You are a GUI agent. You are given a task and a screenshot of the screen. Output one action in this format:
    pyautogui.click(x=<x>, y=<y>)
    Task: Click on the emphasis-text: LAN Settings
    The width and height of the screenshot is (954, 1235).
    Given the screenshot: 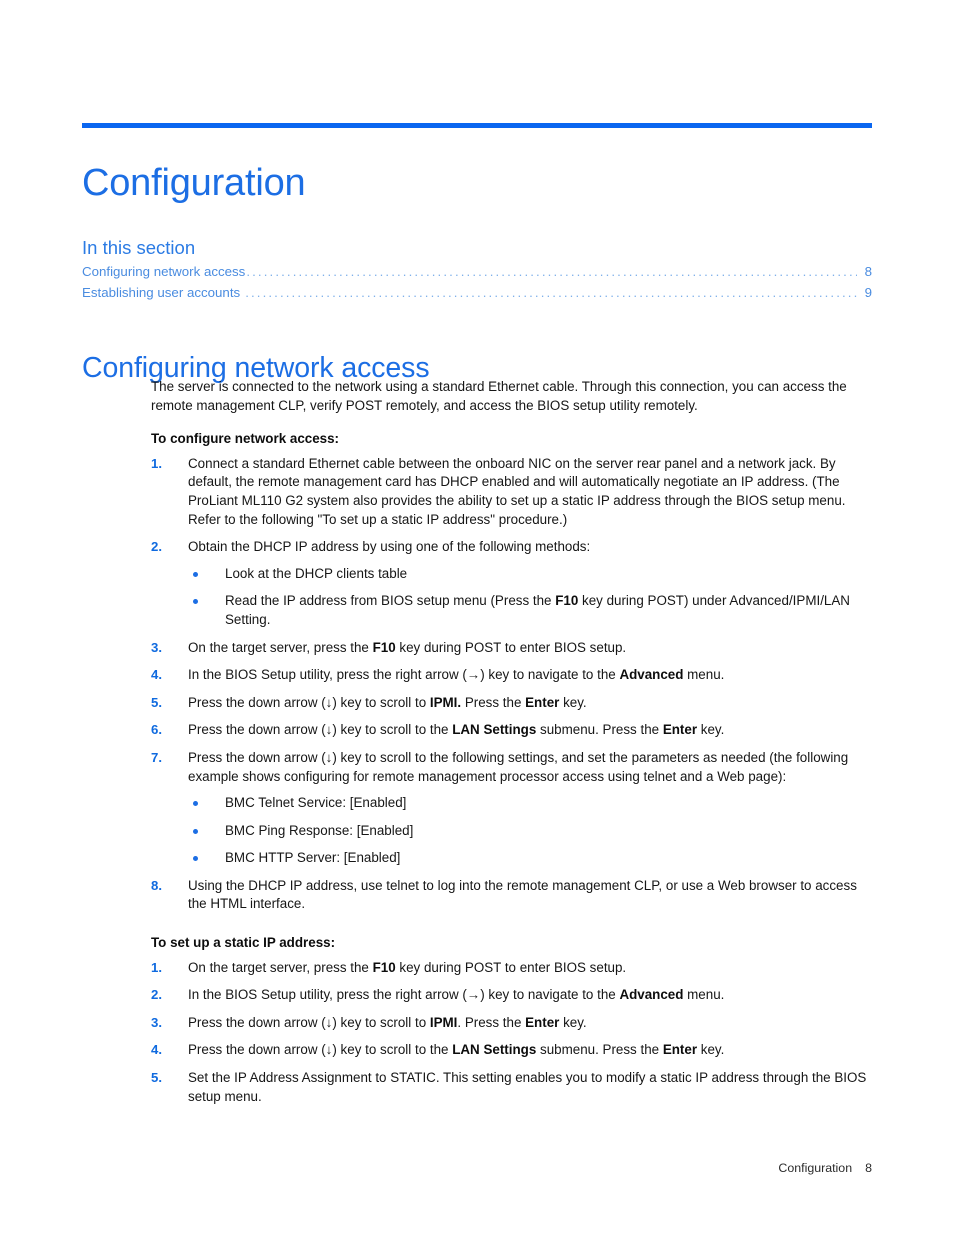 What is the action you would take?
    pyautogui.click(x=494, y=1050)
    